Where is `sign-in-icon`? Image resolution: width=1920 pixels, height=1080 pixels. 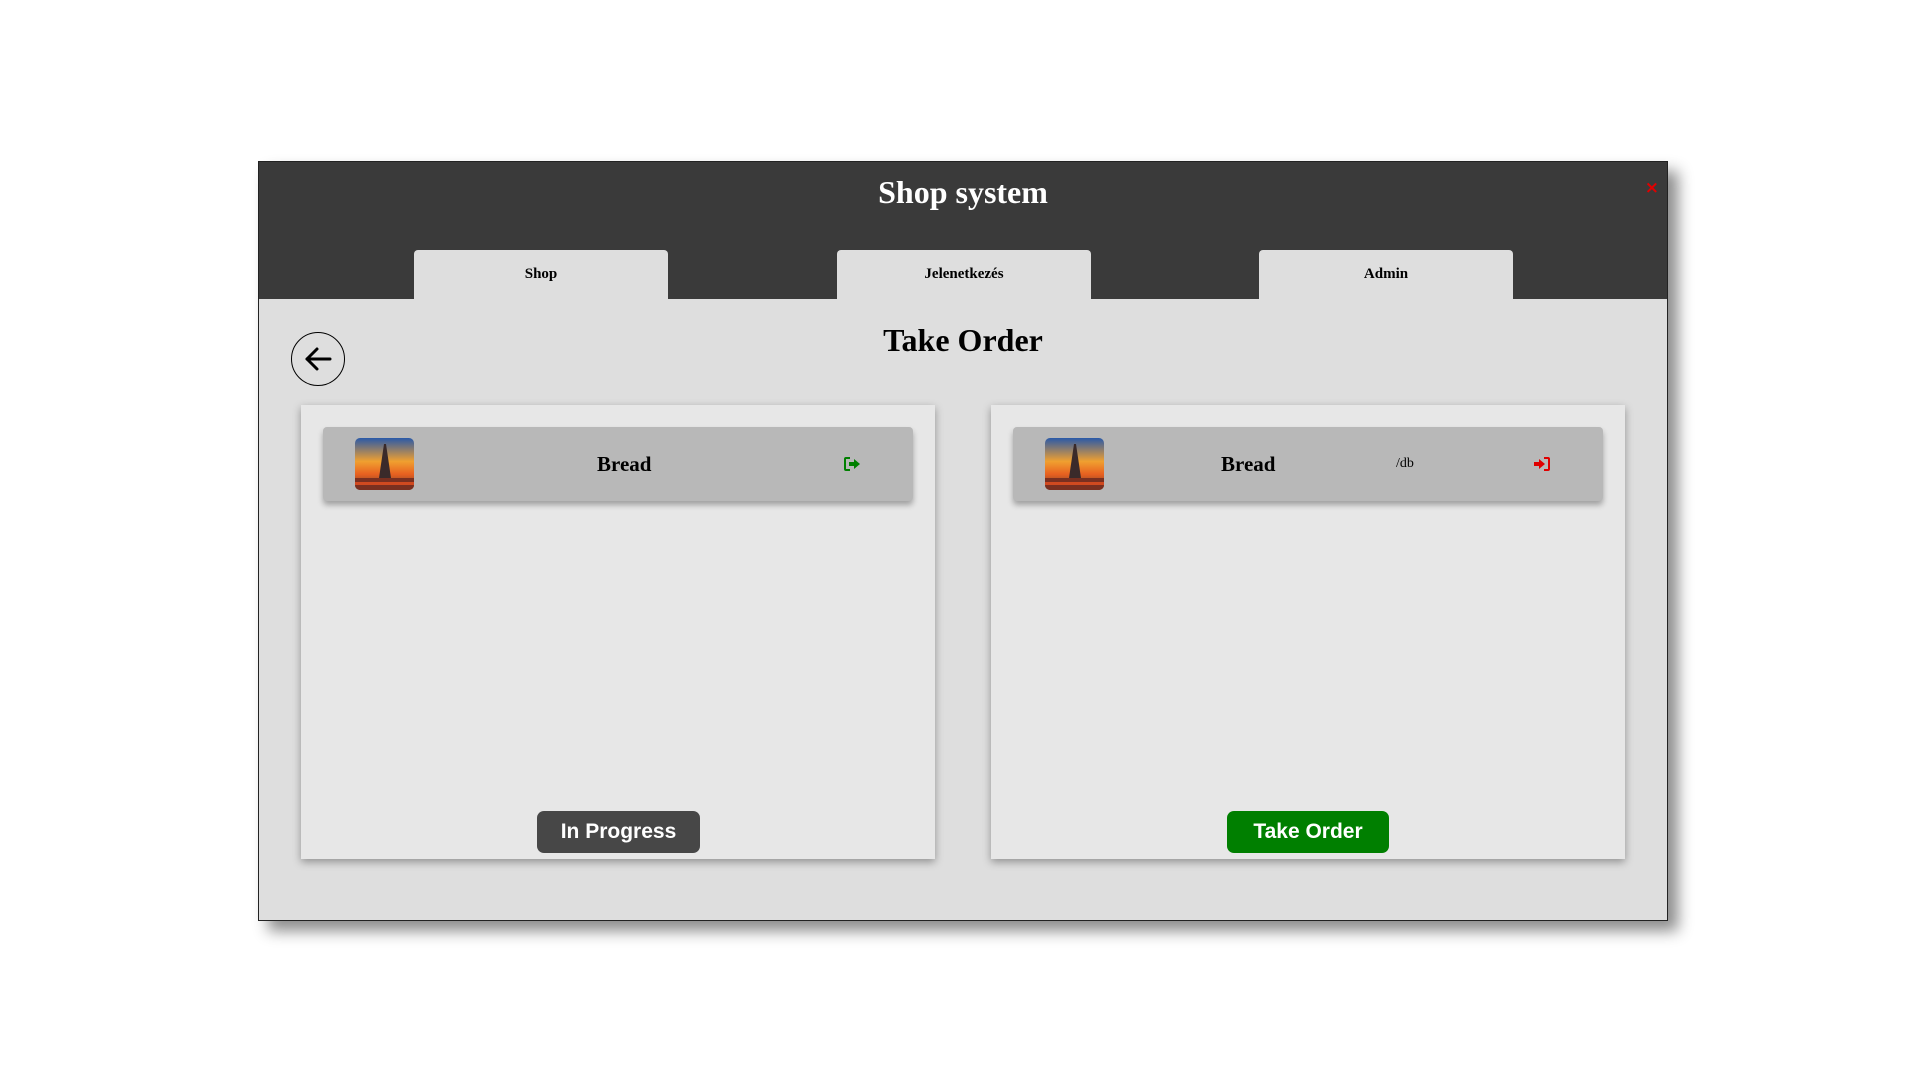
sign-in-icon is located at coordinates (1542, 464).